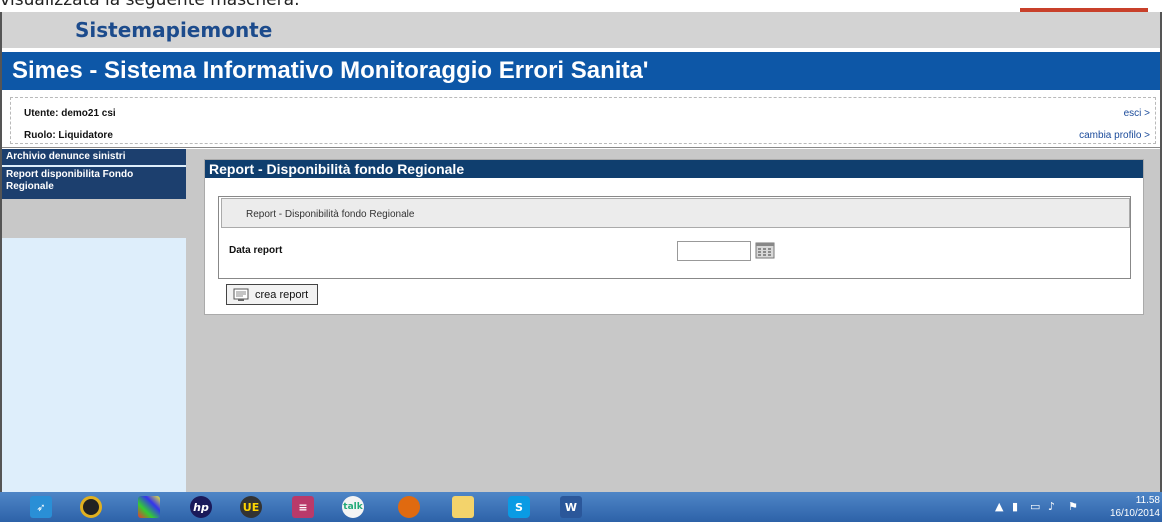 Image resolution: width=1162 pixels, height=522 pixels. I want to click on data-report-input, so click(714, 251).